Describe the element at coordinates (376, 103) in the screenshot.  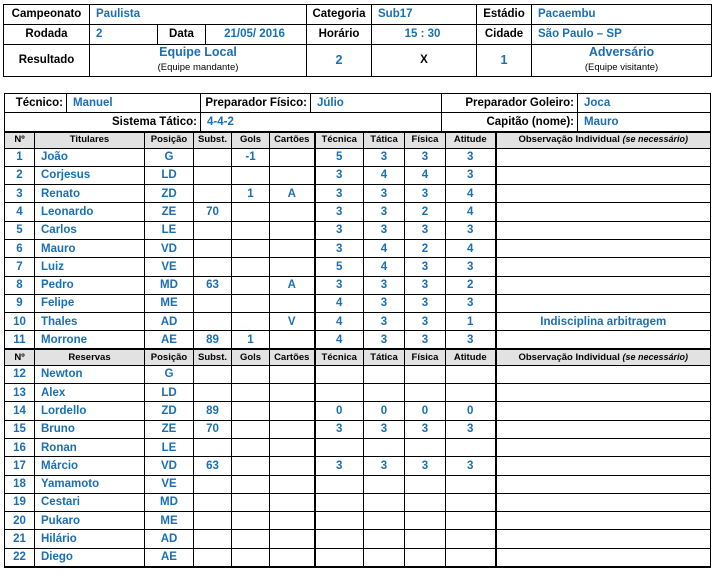
I see `fitness-coach-value: Júlio` at that location.